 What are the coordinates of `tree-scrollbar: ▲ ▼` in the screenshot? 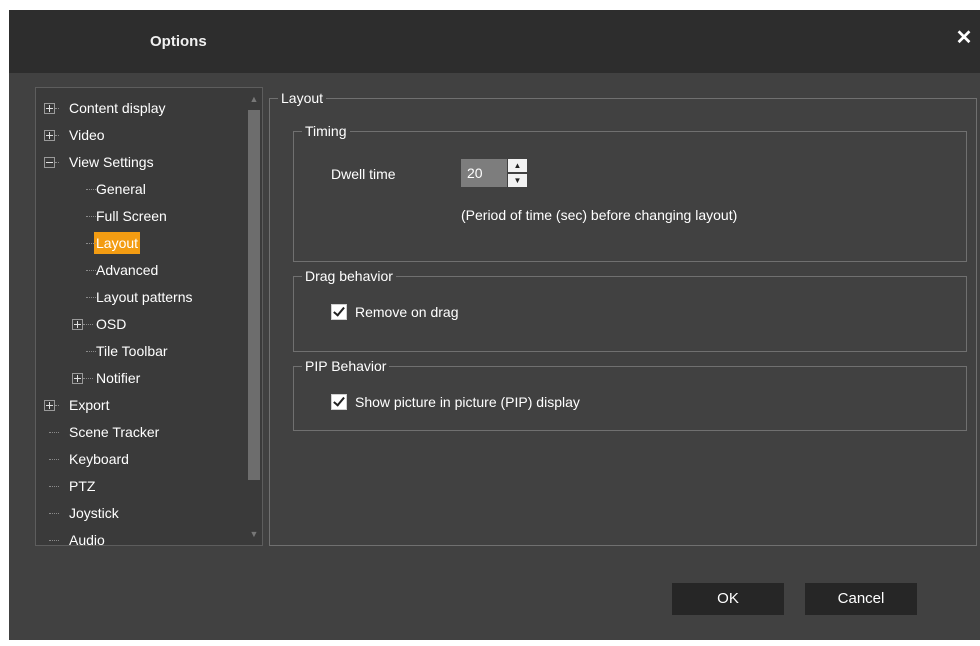 It's located at (254, 316).